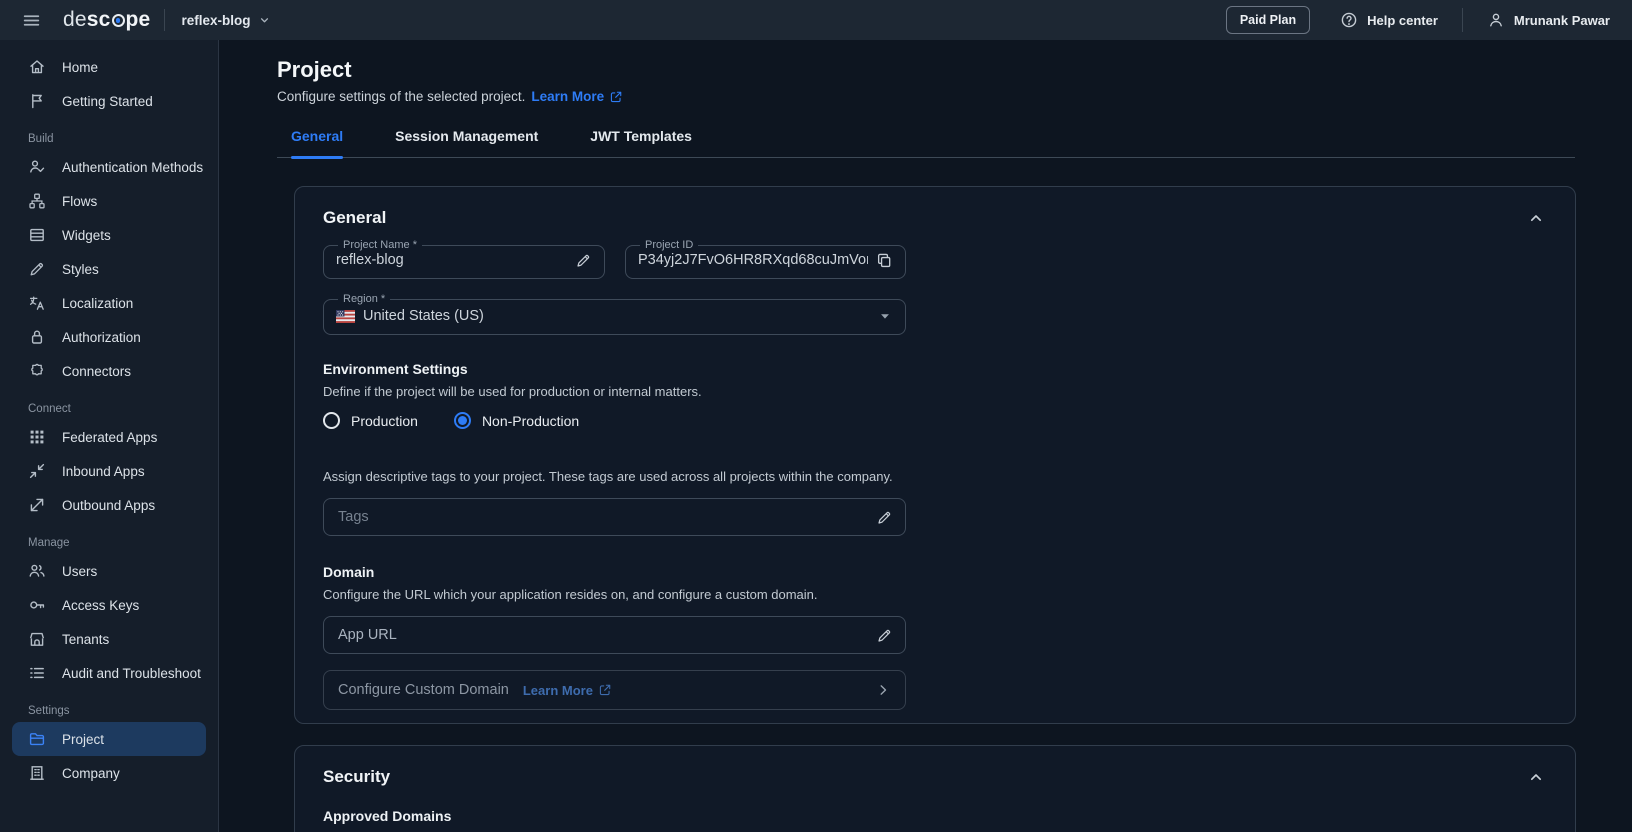 Image resolution: width=1632 pixels, height=832 pixels. I want to click on project-name-input, so click(451, 260).